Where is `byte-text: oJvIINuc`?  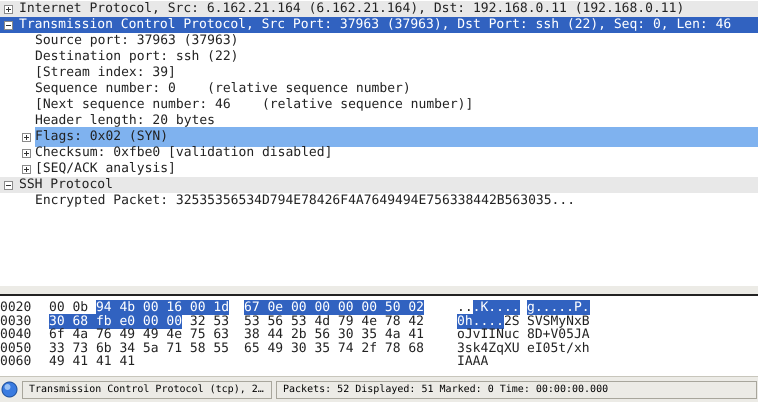
byte-text: oJvIINuc is located at coordinates (488, 334).